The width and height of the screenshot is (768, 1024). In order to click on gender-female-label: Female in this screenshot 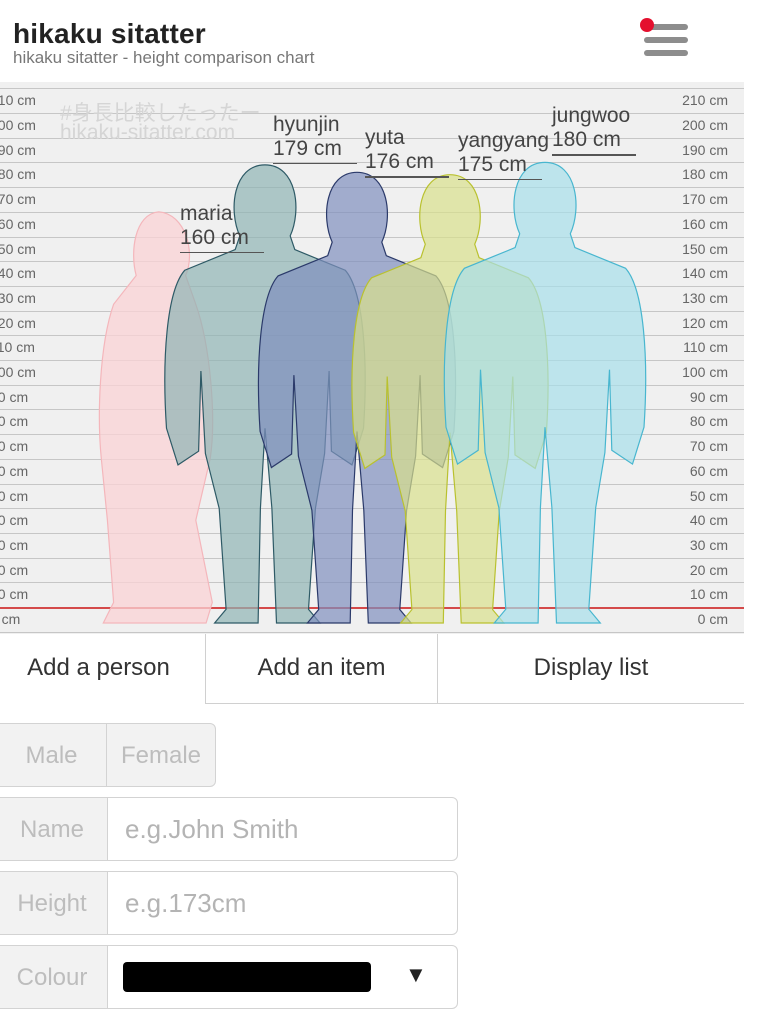, I will do `click(161, 755)`.